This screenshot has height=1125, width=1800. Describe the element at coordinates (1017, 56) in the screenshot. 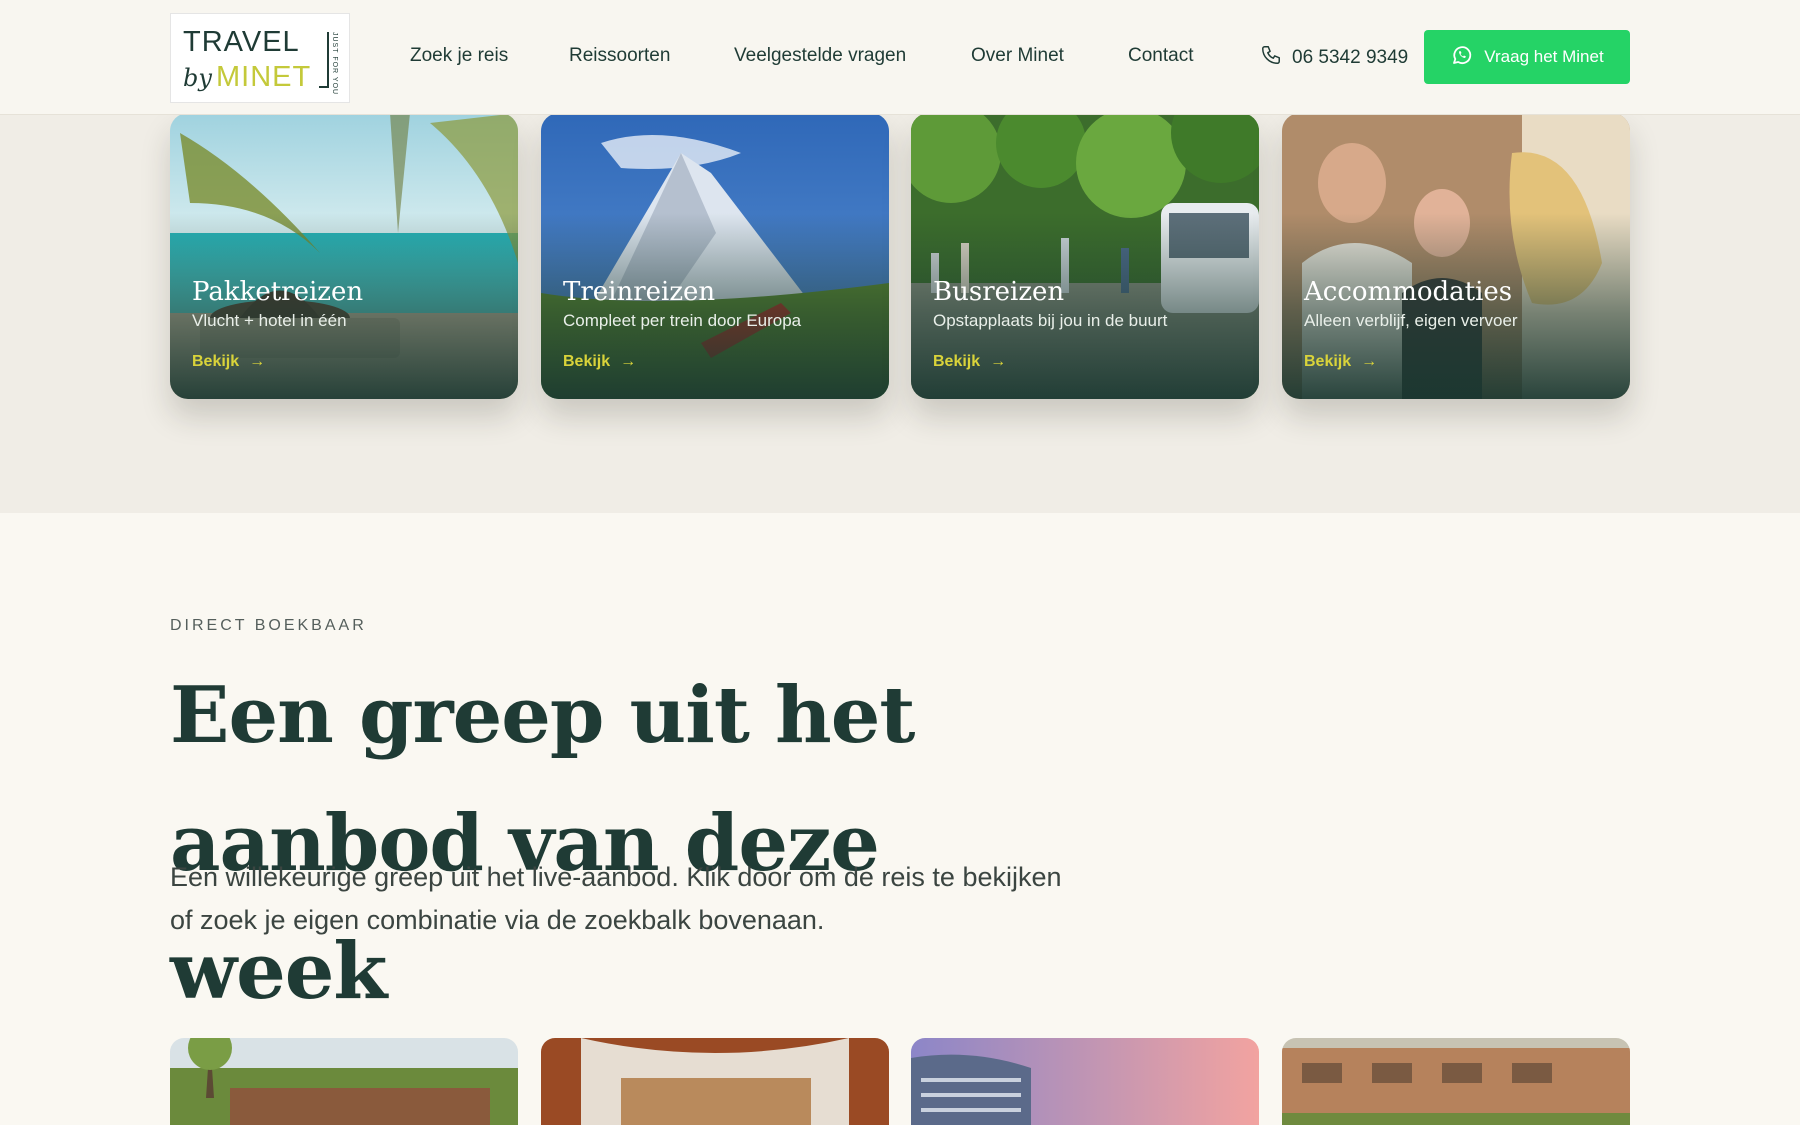

I see `nav-over-minet: Over Minet` at that location.